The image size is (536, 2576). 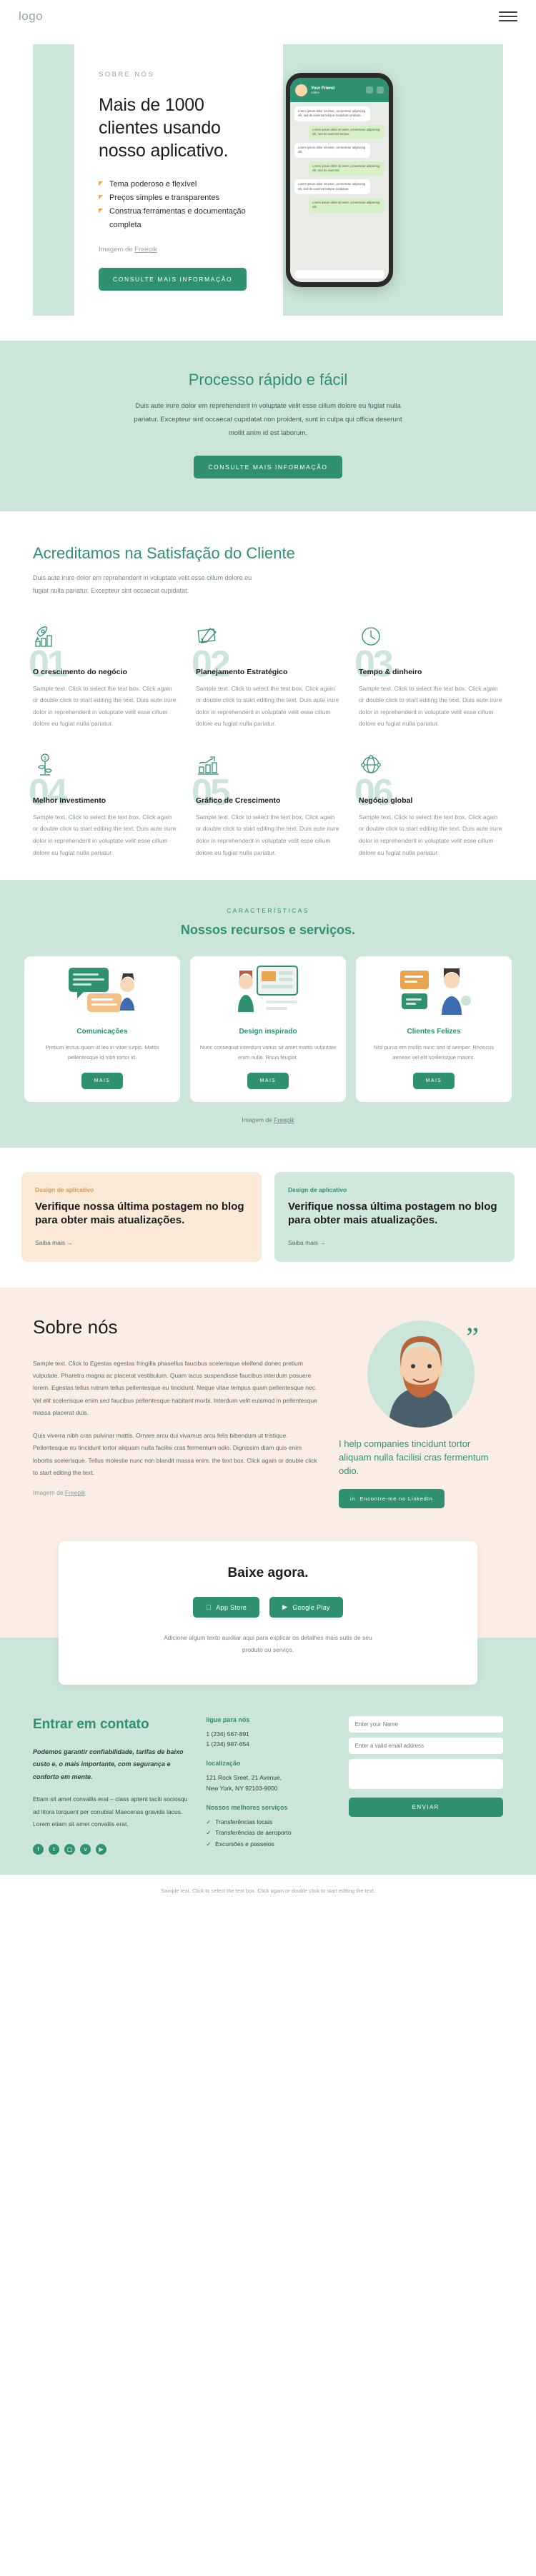 I want to click on address-line: New York, NY 92103-9000, so click(x=242, y=1789).